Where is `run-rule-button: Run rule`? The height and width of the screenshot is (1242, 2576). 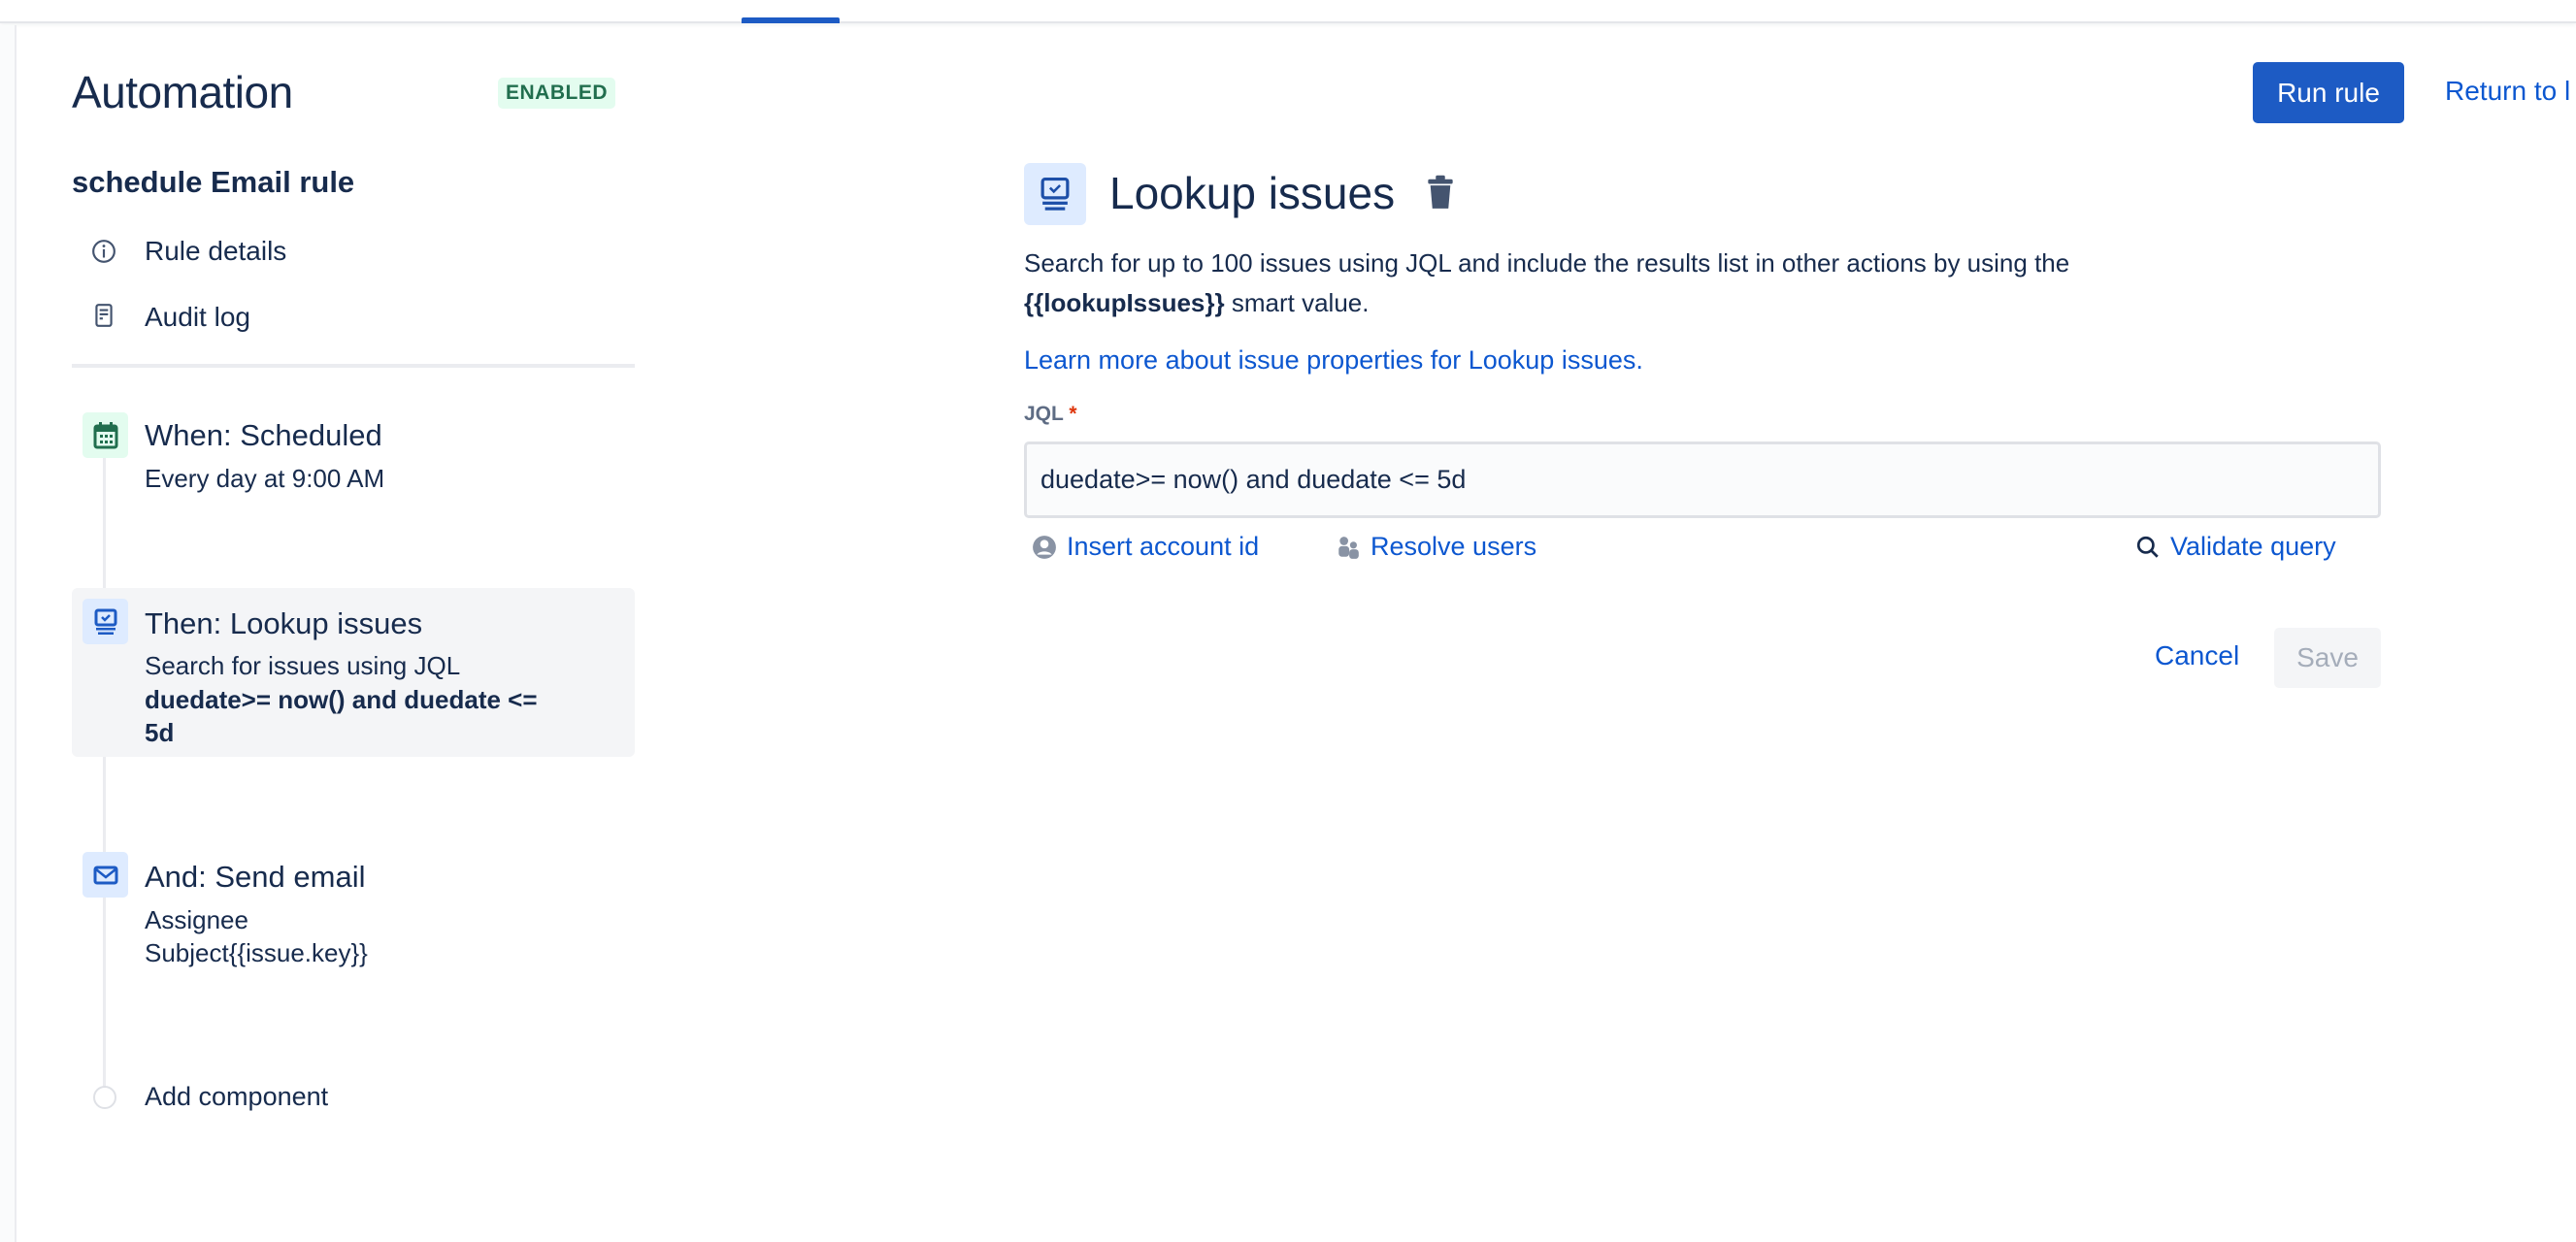 run-rule-button: Run rule is located at coordinates (2328, 92).